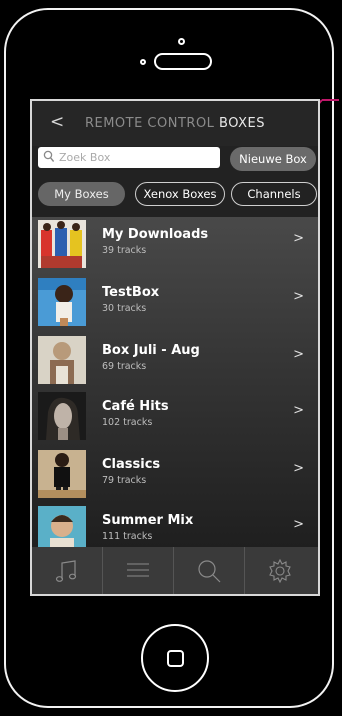  Describe the element at coordinates (240, 123) in the screenshot. I see `title-part-2: BOXES` at that location.